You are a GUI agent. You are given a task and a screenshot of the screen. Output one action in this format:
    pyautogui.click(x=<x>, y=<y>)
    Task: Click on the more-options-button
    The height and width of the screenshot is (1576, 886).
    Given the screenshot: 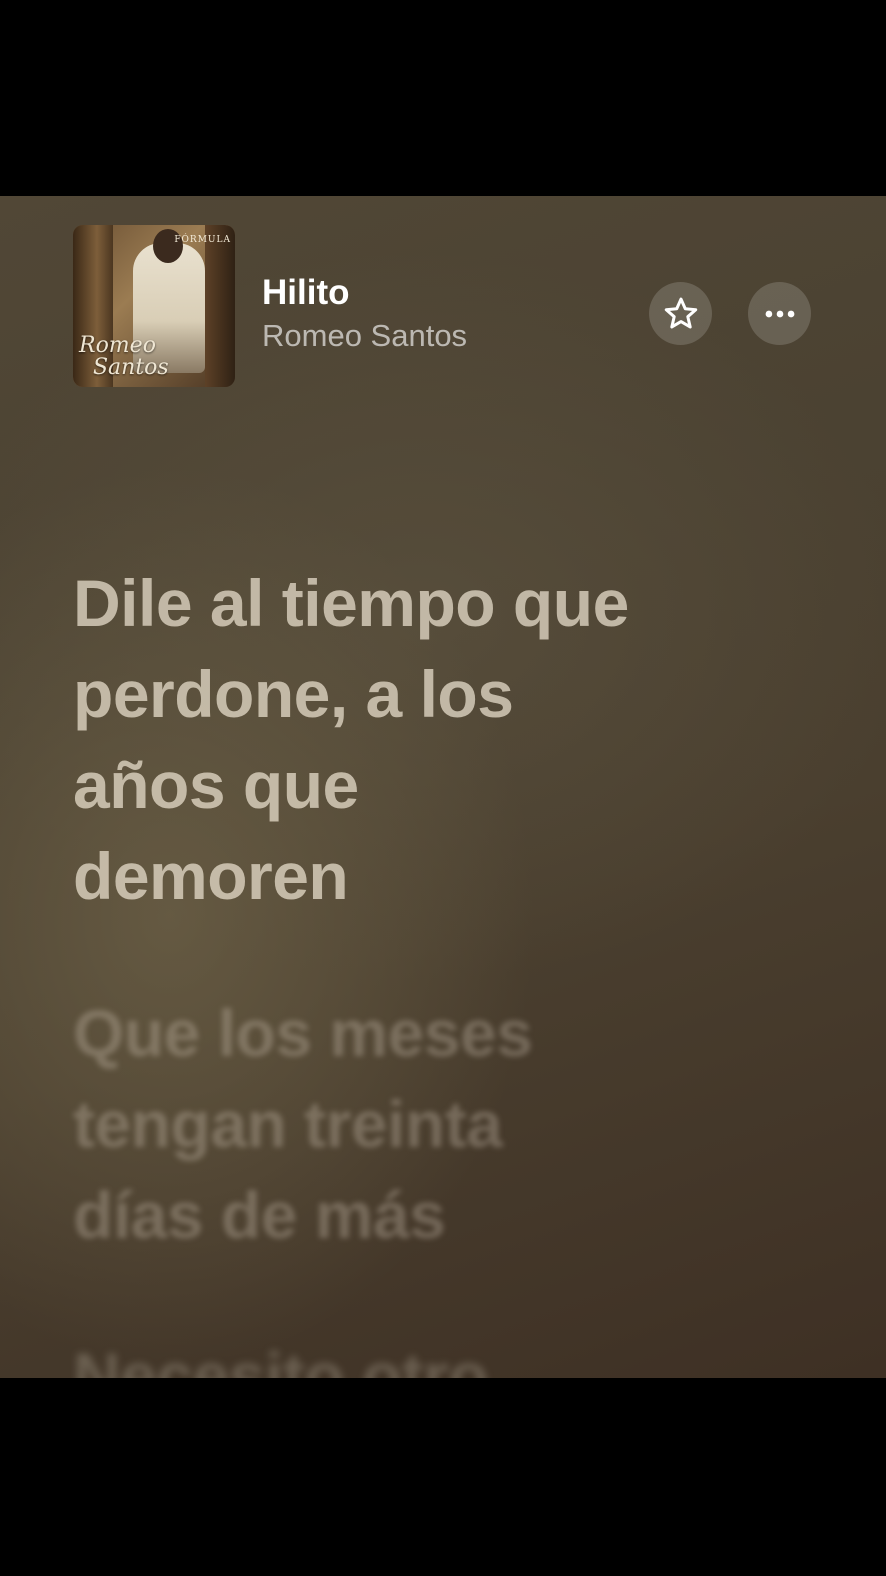 What is the action you would take?
    pyautogui.click(x=779, y=313)
    